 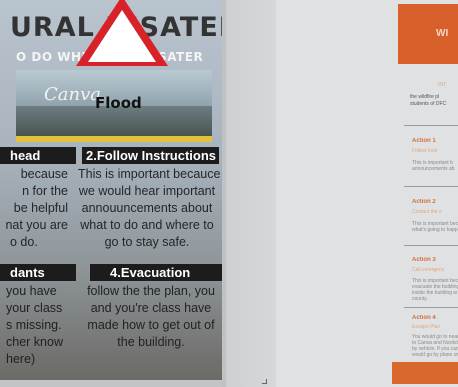 What do you see at coordinates (156, 272) in the screenshot?
I see `section-heading-4: 4.Evacuation` at bounding box center [156, 272].